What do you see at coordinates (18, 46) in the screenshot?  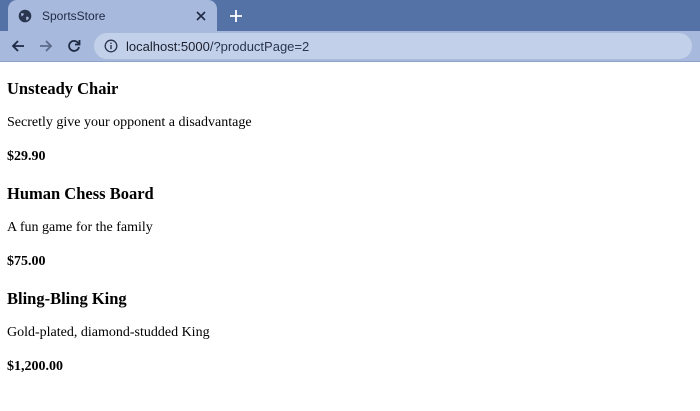 I see `back-arrow-icon` at bounding box center [18, 46].